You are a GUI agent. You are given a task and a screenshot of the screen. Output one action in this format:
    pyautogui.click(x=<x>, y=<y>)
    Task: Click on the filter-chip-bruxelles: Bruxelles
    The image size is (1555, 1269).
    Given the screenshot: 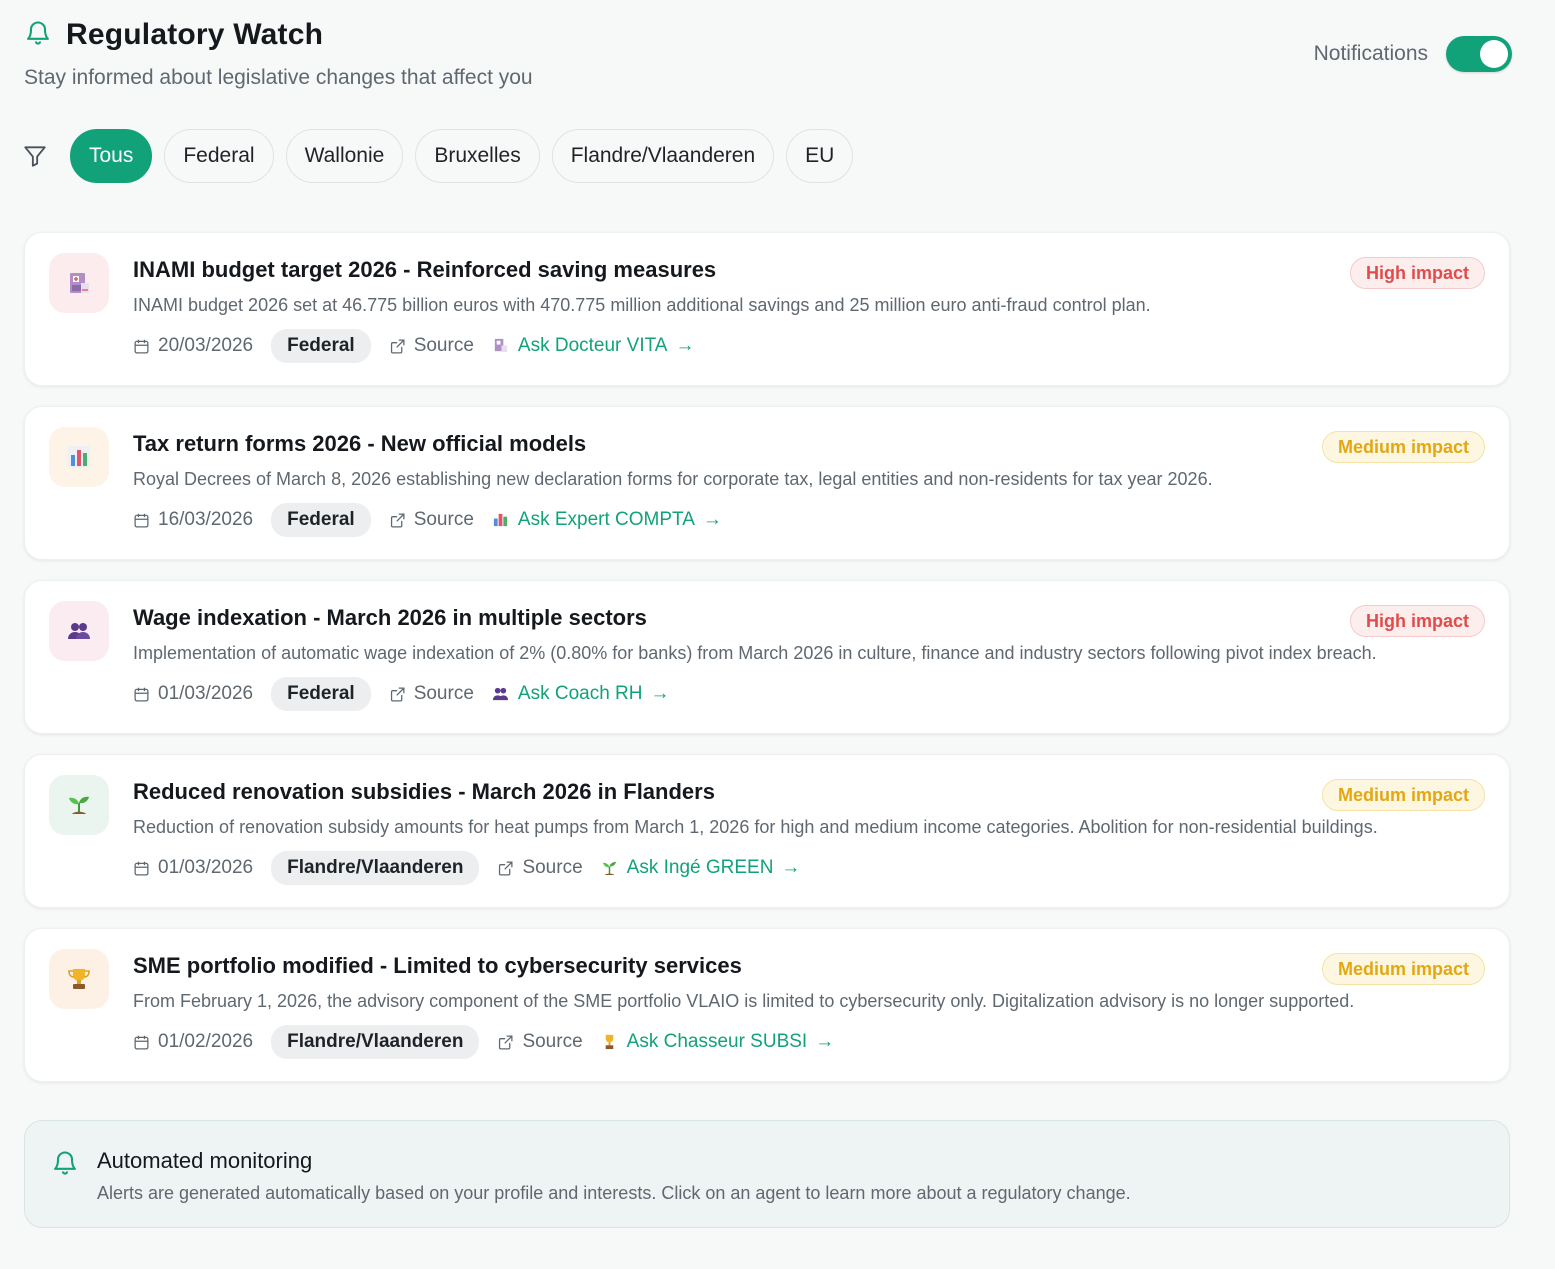 What is the action you would take?
    pyautogui.click(x=477, y=156)
    